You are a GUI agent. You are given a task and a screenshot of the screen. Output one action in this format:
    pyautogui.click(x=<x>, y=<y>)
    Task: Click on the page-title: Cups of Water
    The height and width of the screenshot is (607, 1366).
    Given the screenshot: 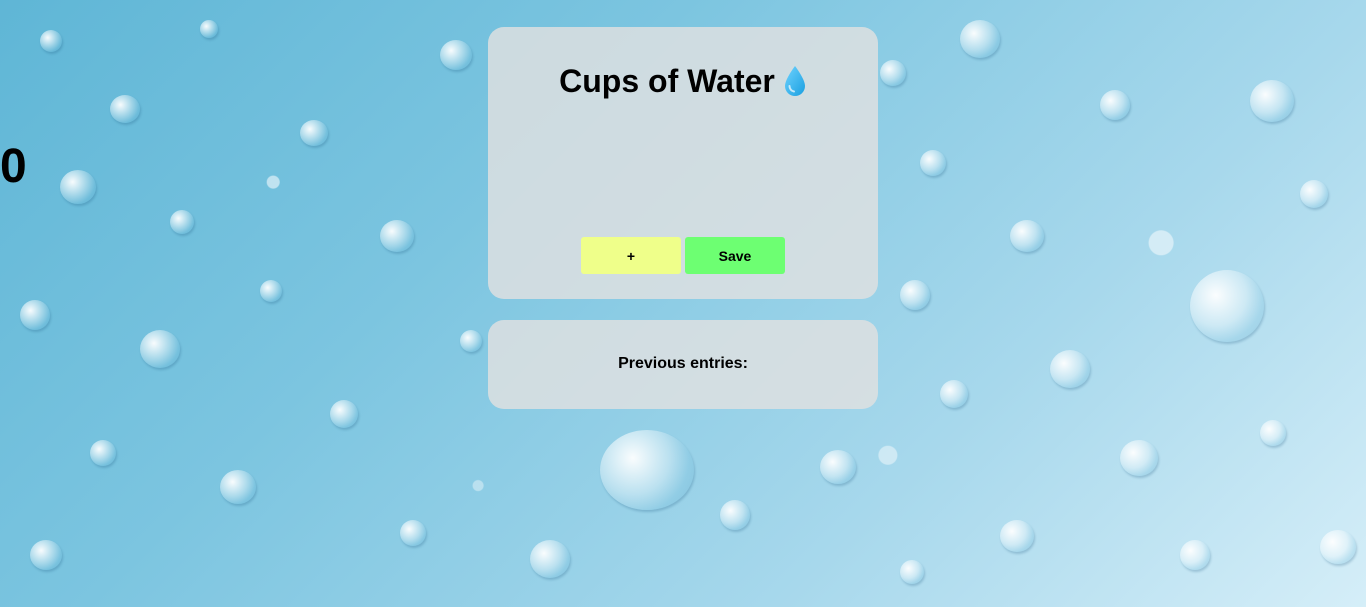 What is the action you would take?
    pyautogui.click(x=667, y=81)
    